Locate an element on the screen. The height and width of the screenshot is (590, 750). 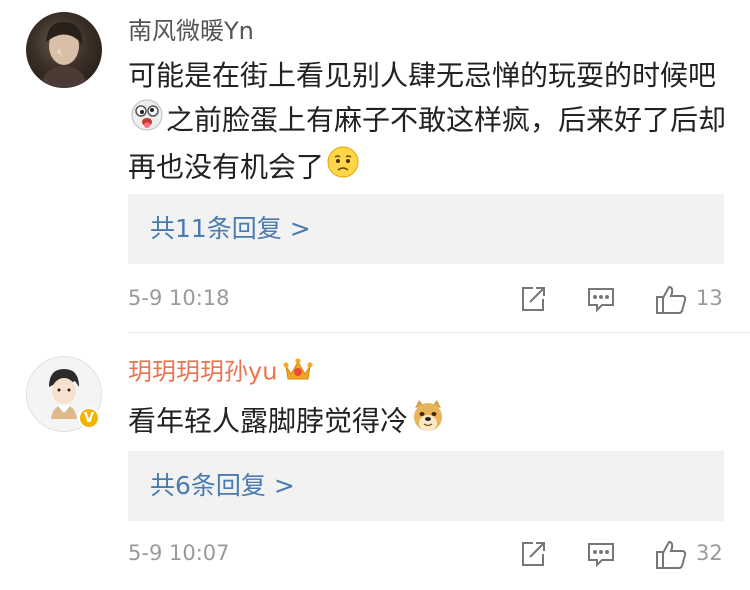
avatar is located at coordinates (64, 50).